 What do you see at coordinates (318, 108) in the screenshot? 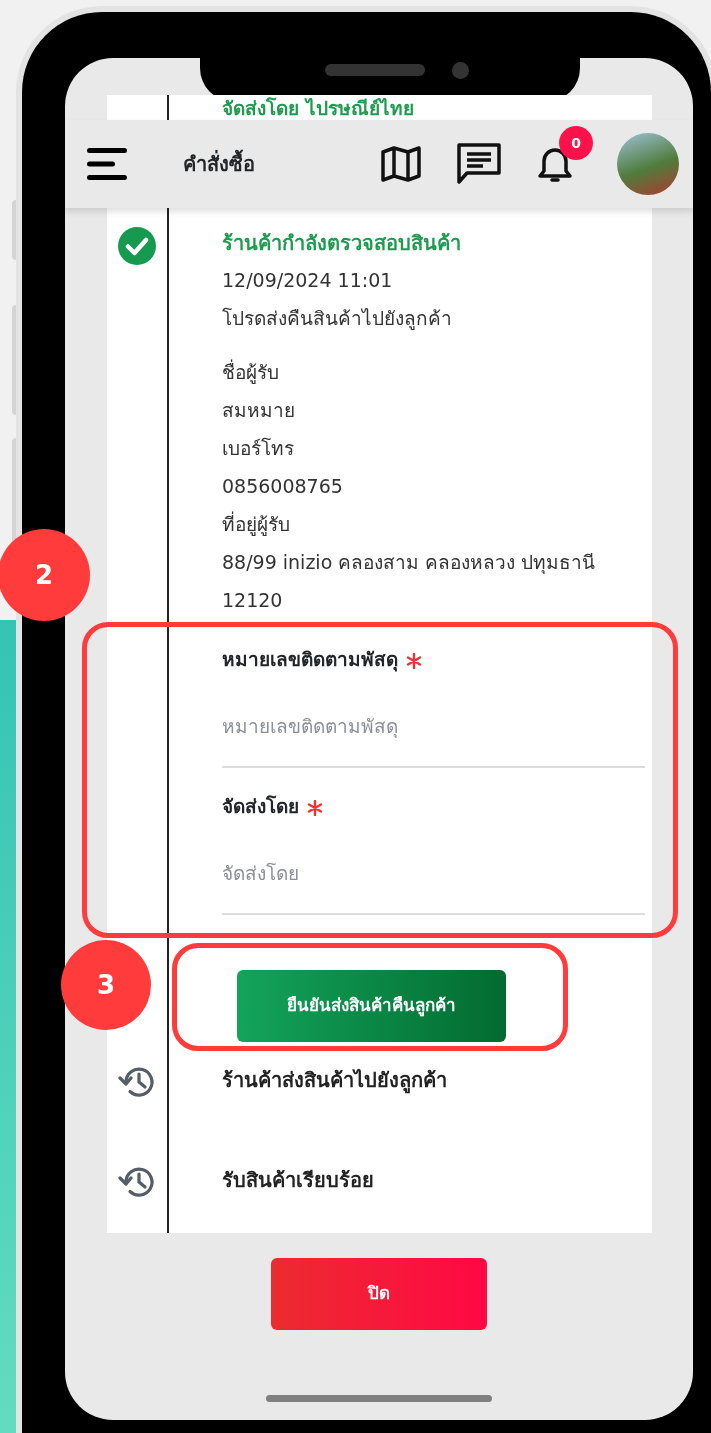
I see `step-title: จัดส่งโดย ไปรษณีย์ไทย` at bounding box center [318, 108].